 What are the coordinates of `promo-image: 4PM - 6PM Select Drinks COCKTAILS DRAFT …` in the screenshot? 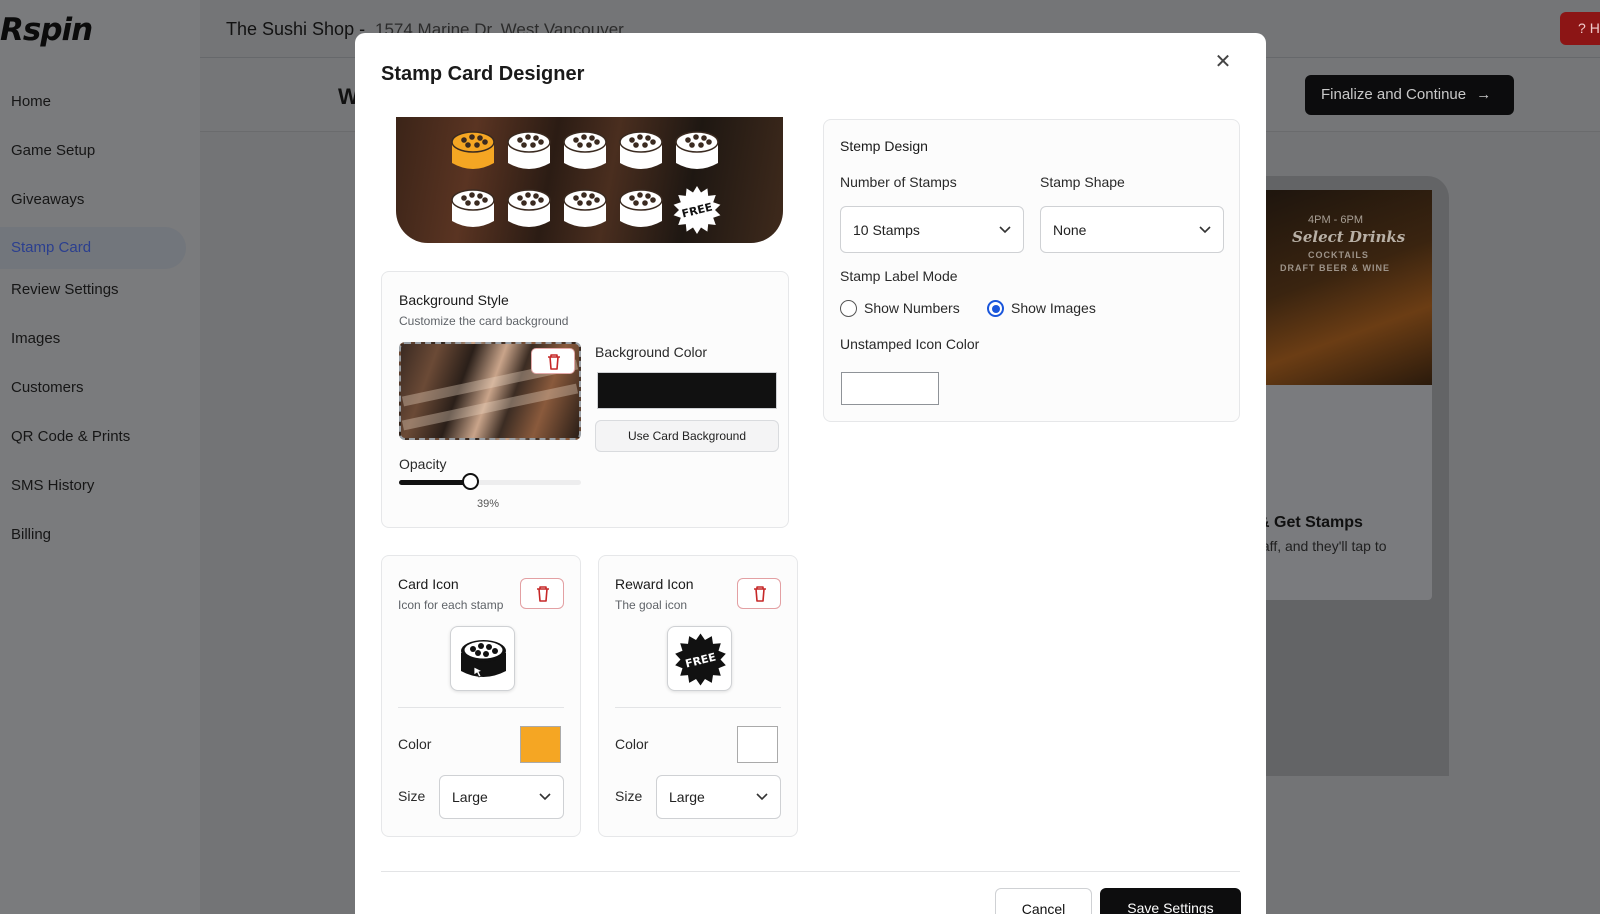 It's located at (1336, 287).